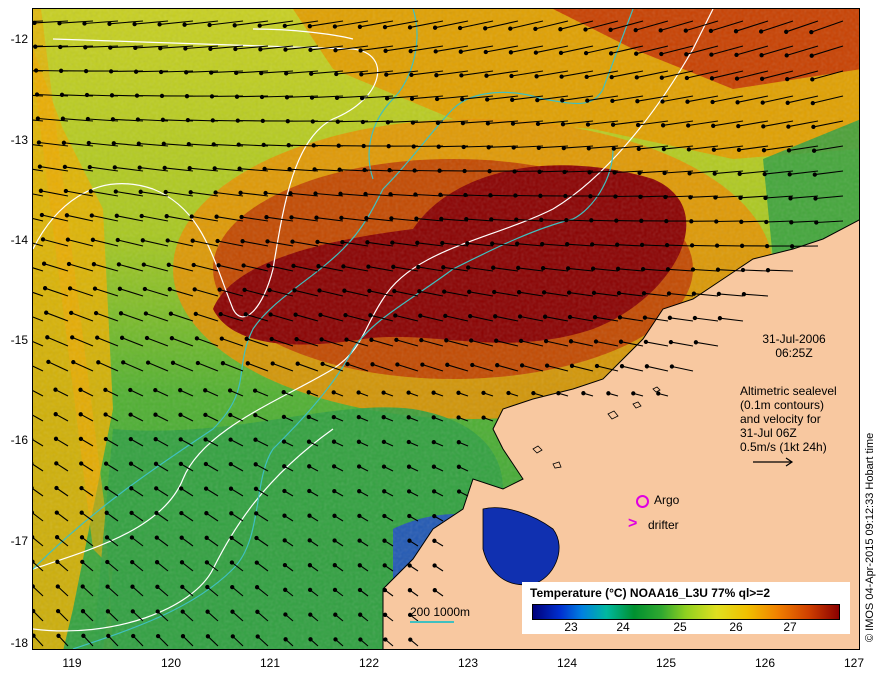  I want to click on time-label: 06:25Z, so click(794, 353).